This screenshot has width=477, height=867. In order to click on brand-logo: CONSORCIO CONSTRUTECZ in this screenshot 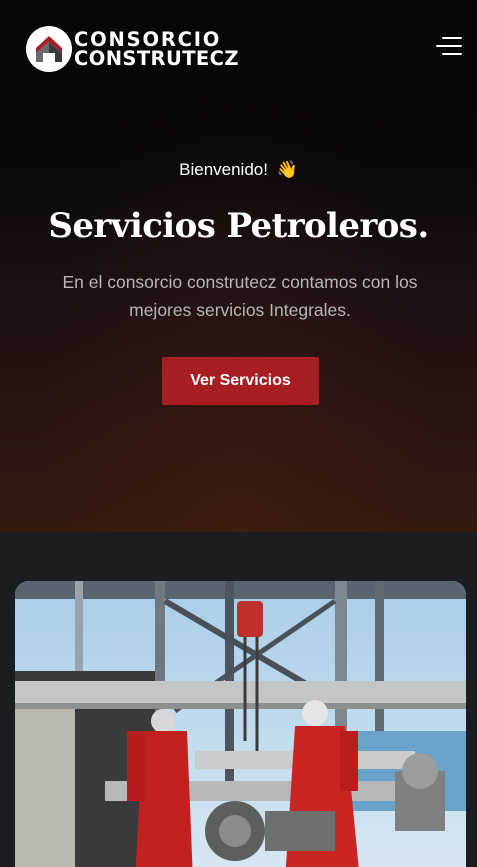, I will do `click(132, 49)`.